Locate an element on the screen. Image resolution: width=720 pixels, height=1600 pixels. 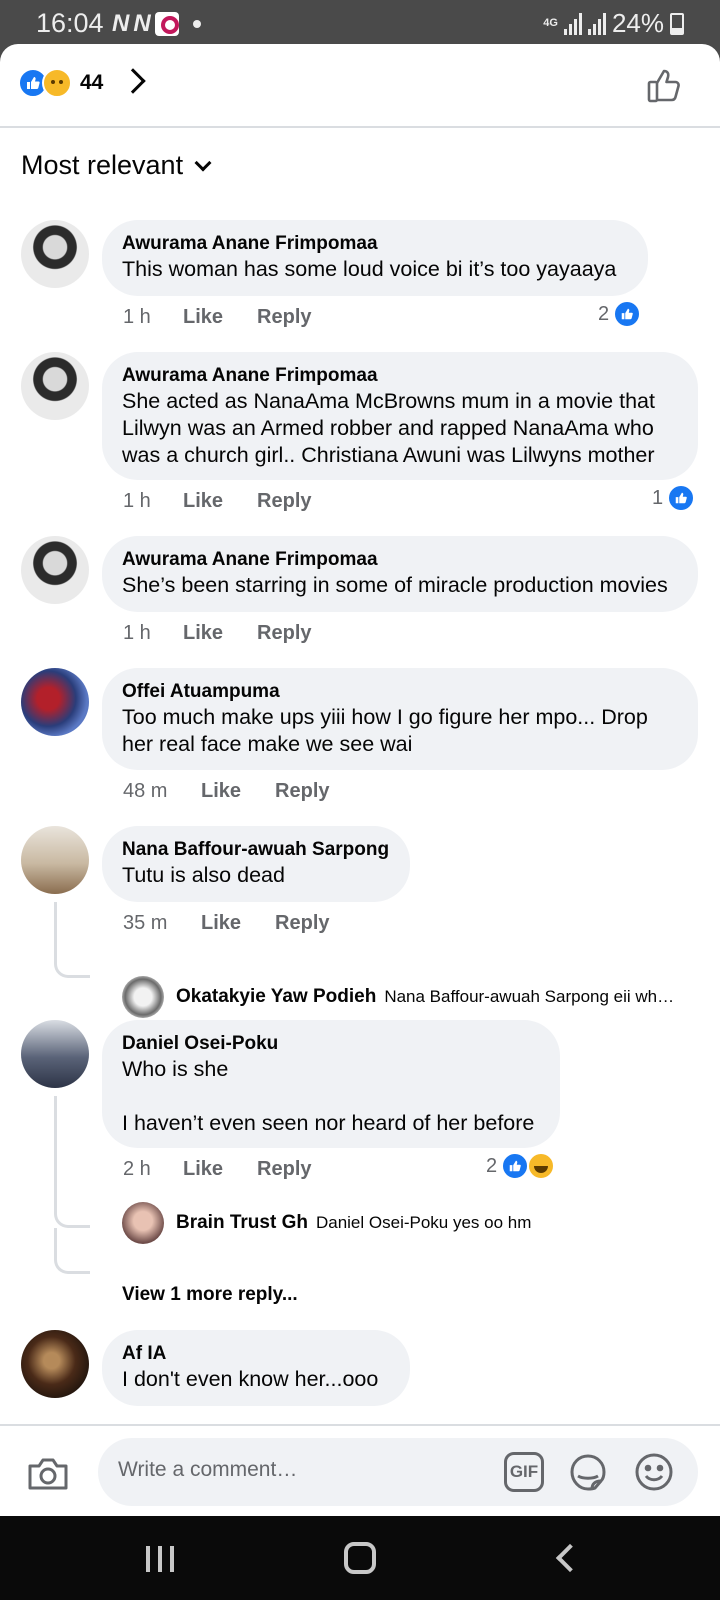
camera-icon is located at coordinates (48, 1476).